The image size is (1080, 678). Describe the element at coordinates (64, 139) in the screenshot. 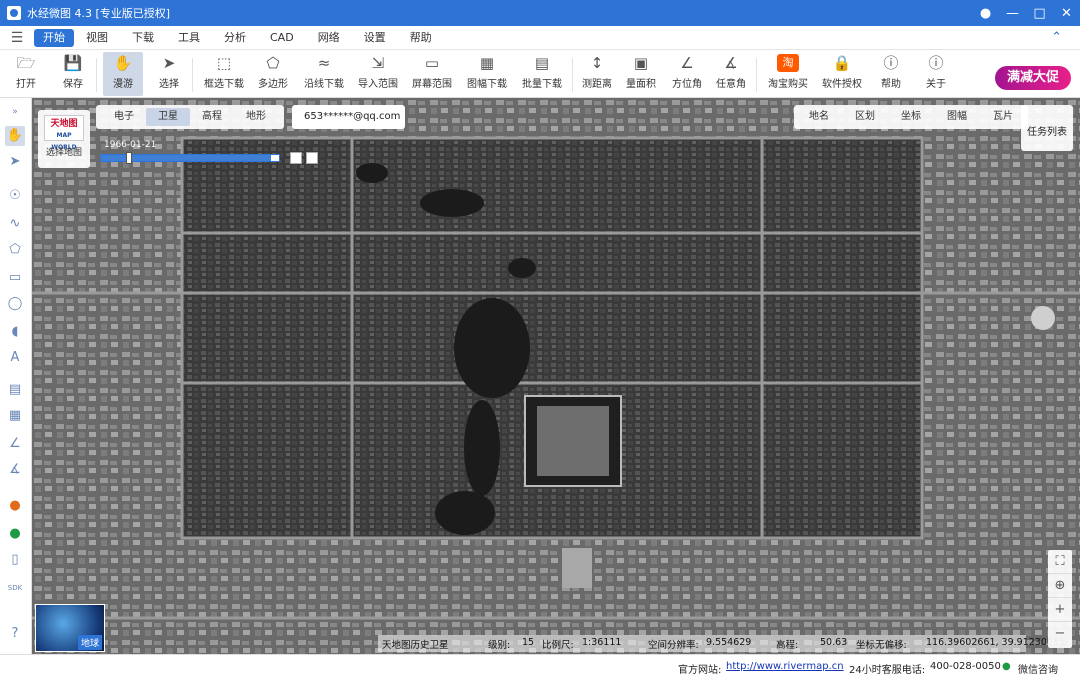

I see `map-source-selector: 天地图 MAP WORLD 选择地图` at that location.